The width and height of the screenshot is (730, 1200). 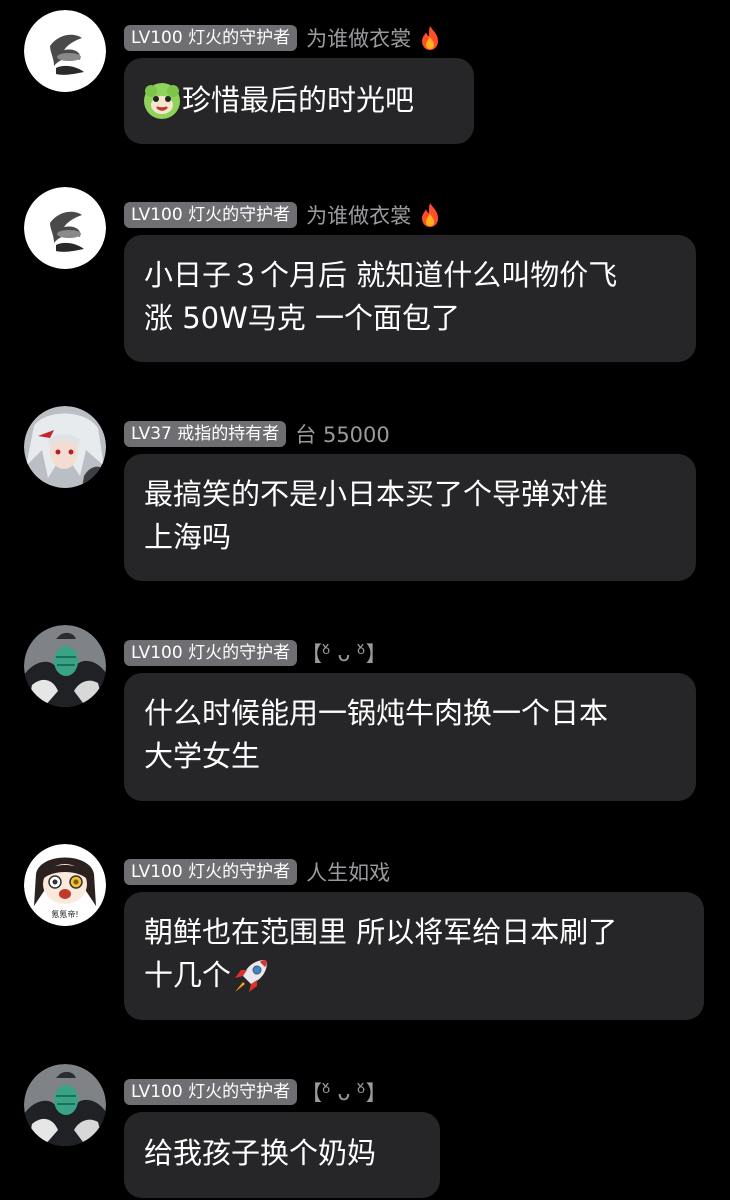 I want to click on message-line: 朝鲜也在范围里 所以将军给日本刷了, so click(x=381, y=932).